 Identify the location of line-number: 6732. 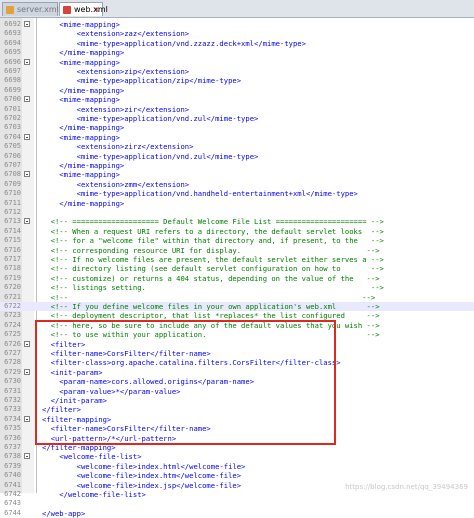
(12, 400).